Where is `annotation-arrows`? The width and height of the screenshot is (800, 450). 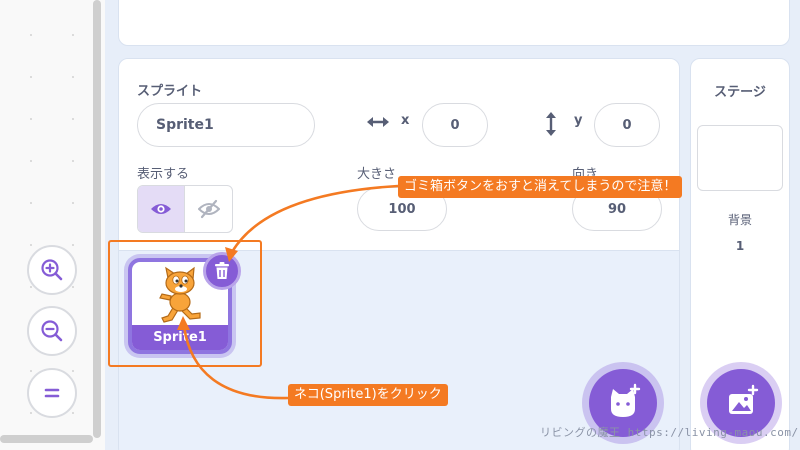
annotation-arrows is located at coordinates (288, 292).